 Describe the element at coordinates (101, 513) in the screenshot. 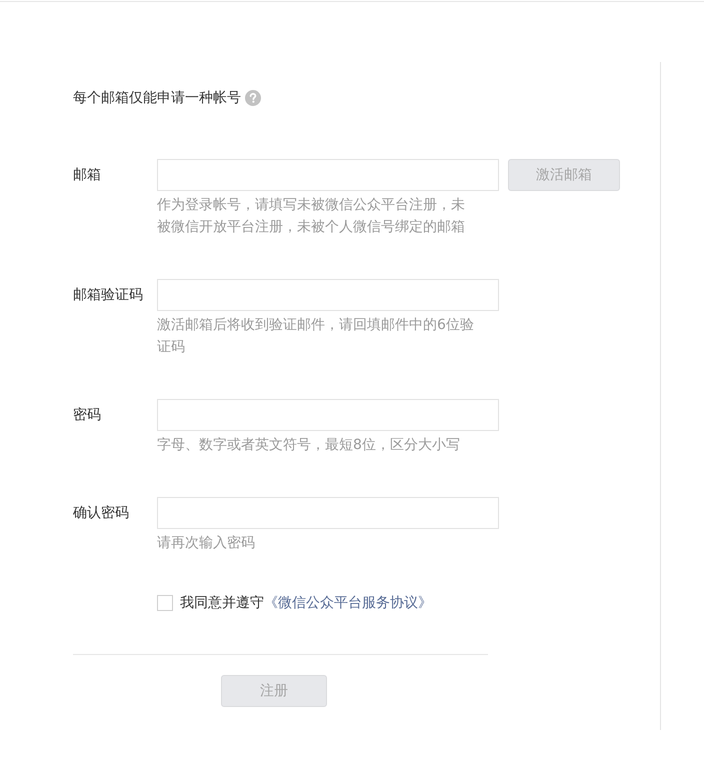

I see `field-label: 确认密码` at that location.